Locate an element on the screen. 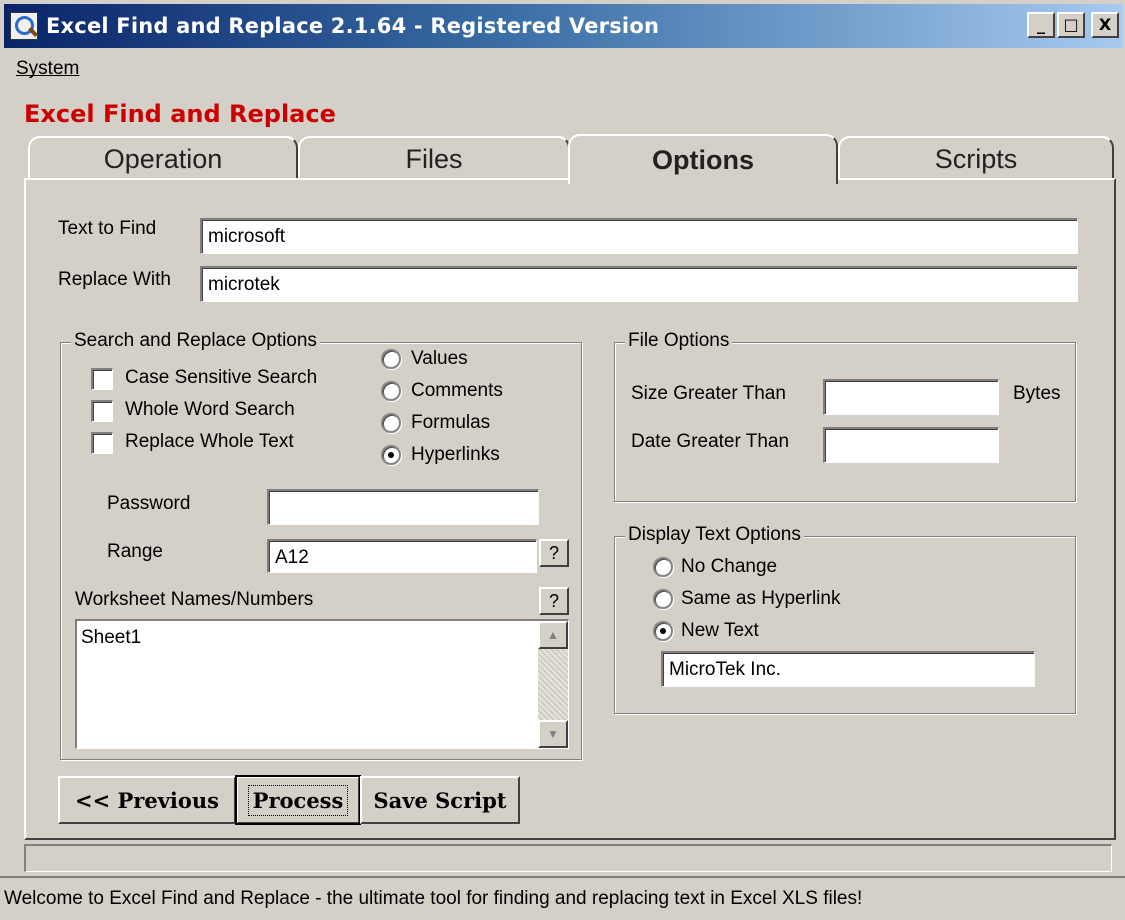 Image resolution: width=1125 pixels, height=920 pixels. replace-input: microtek is located at coordinates (639, 284).